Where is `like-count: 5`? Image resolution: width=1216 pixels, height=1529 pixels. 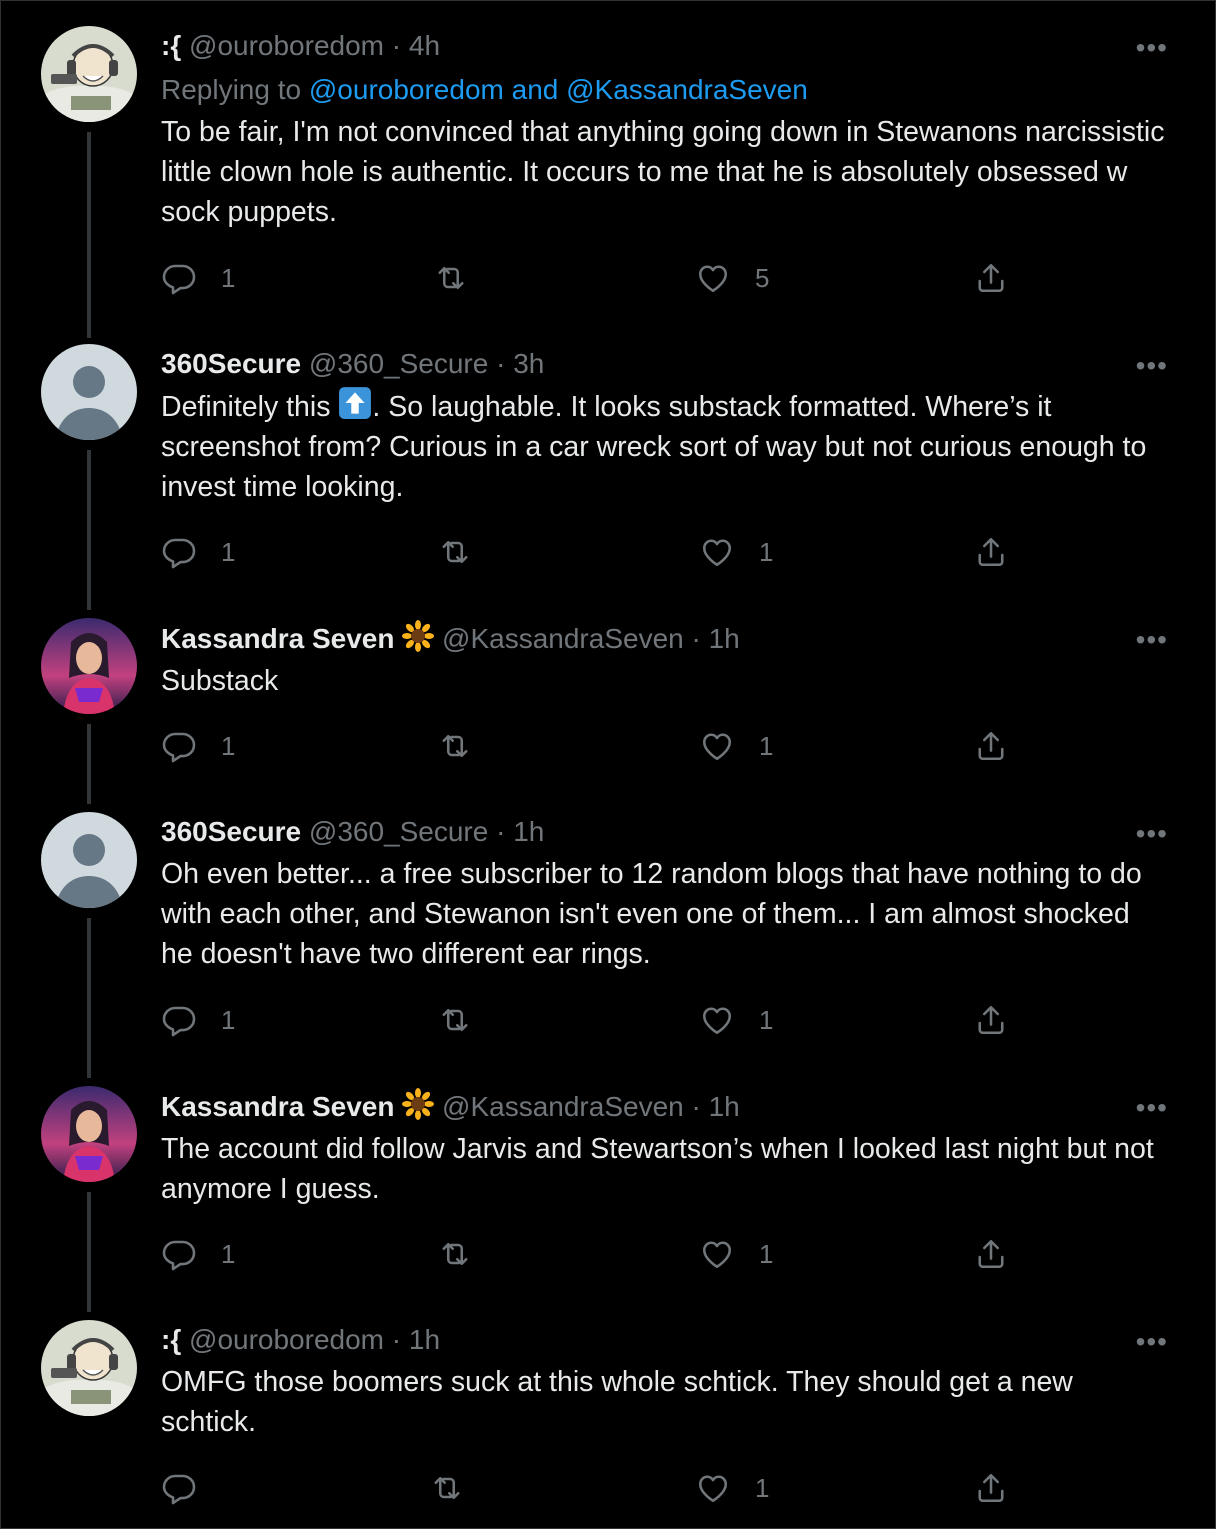
like-count: 5 is located at coordinates (762, 277).